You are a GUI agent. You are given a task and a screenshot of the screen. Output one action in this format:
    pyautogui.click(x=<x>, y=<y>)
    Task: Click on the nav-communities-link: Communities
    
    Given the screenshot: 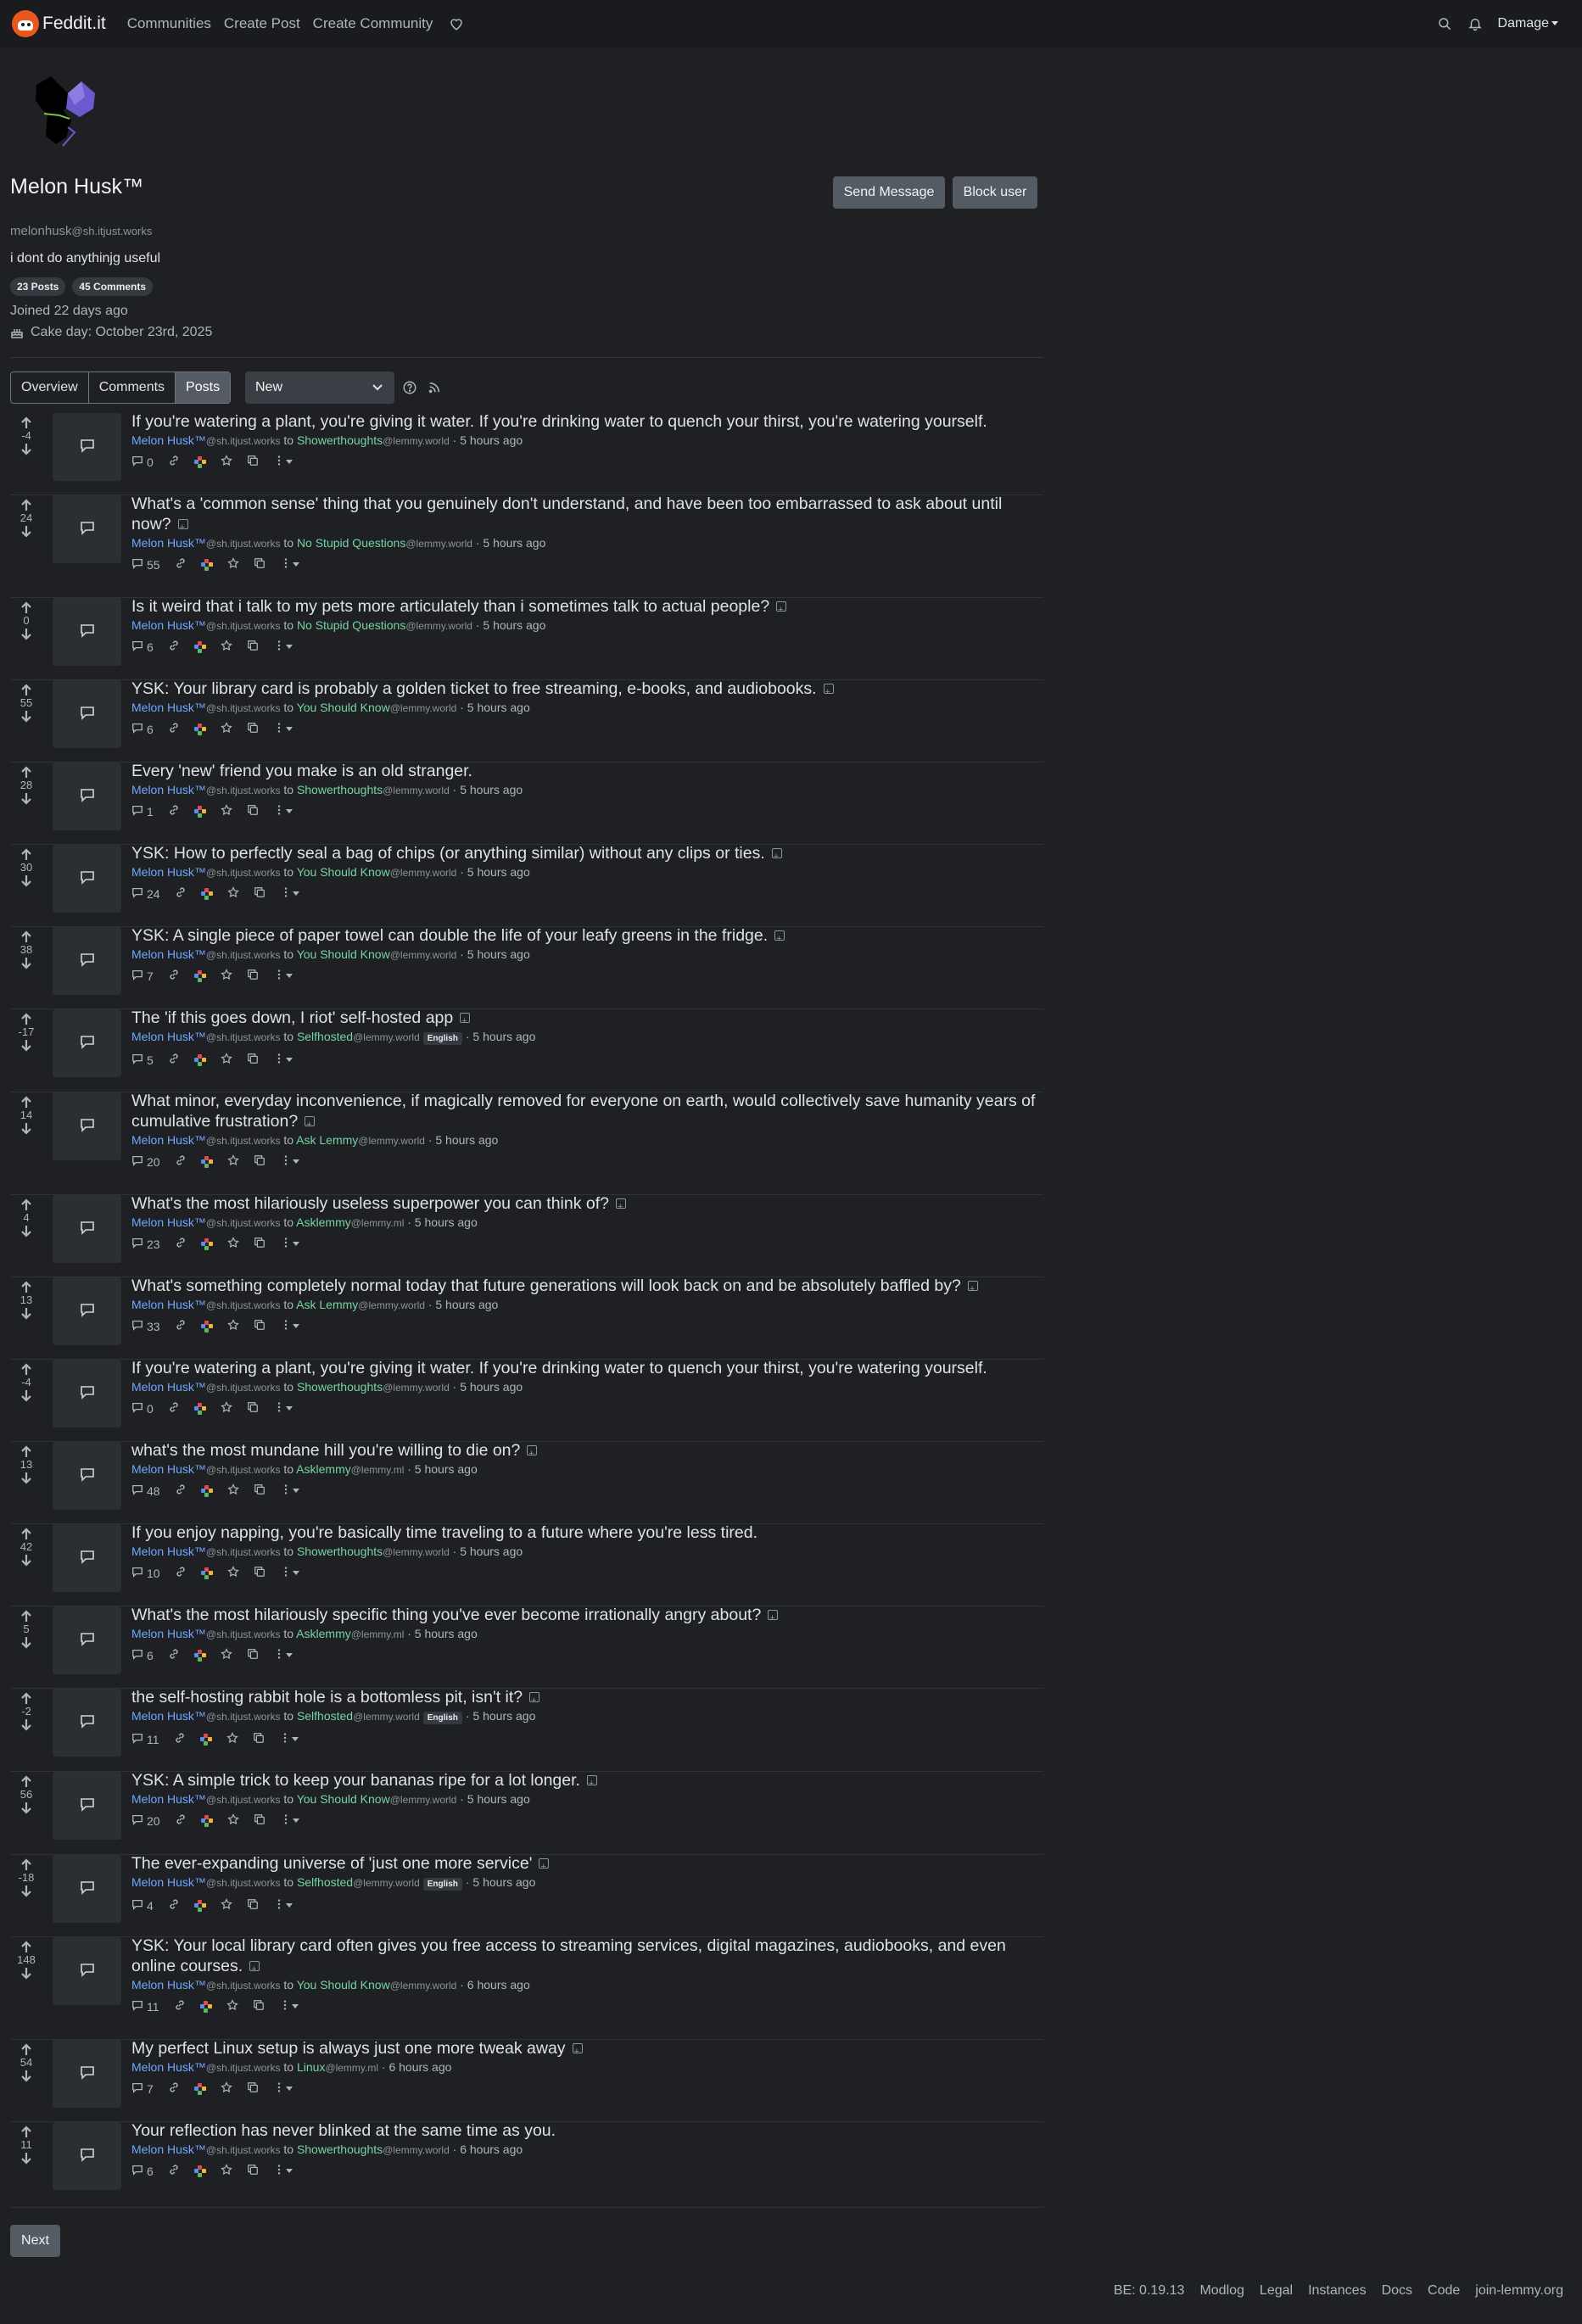 What is the action you would take?
    pyautogui.click(x=169, y=23)
    